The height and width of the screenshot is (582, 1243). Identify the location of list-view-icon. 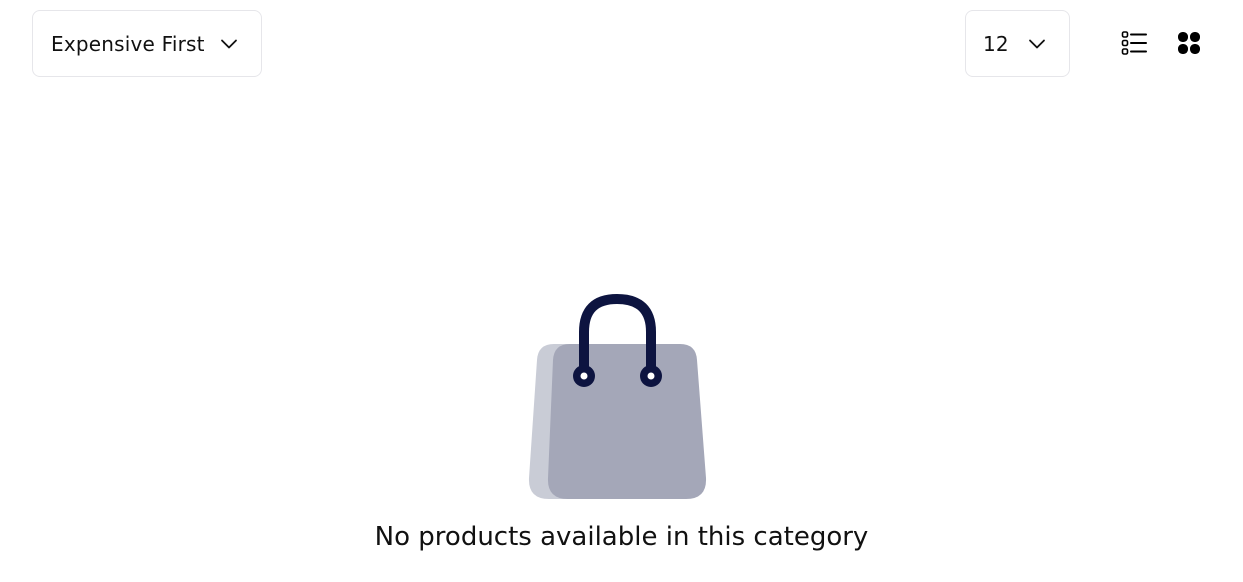
(1134, 43).